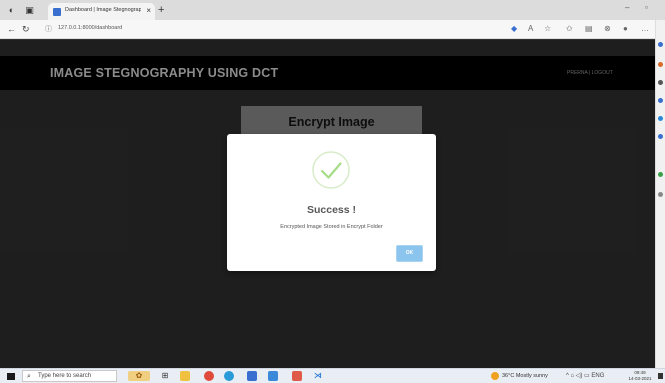 This screenshot has width=665, height=383. What do you see at coordinates (90, 28) in the screenshot?
I see `url-text: 127.0.0.1:8000/dashboard` at bounding box center [90, 28].